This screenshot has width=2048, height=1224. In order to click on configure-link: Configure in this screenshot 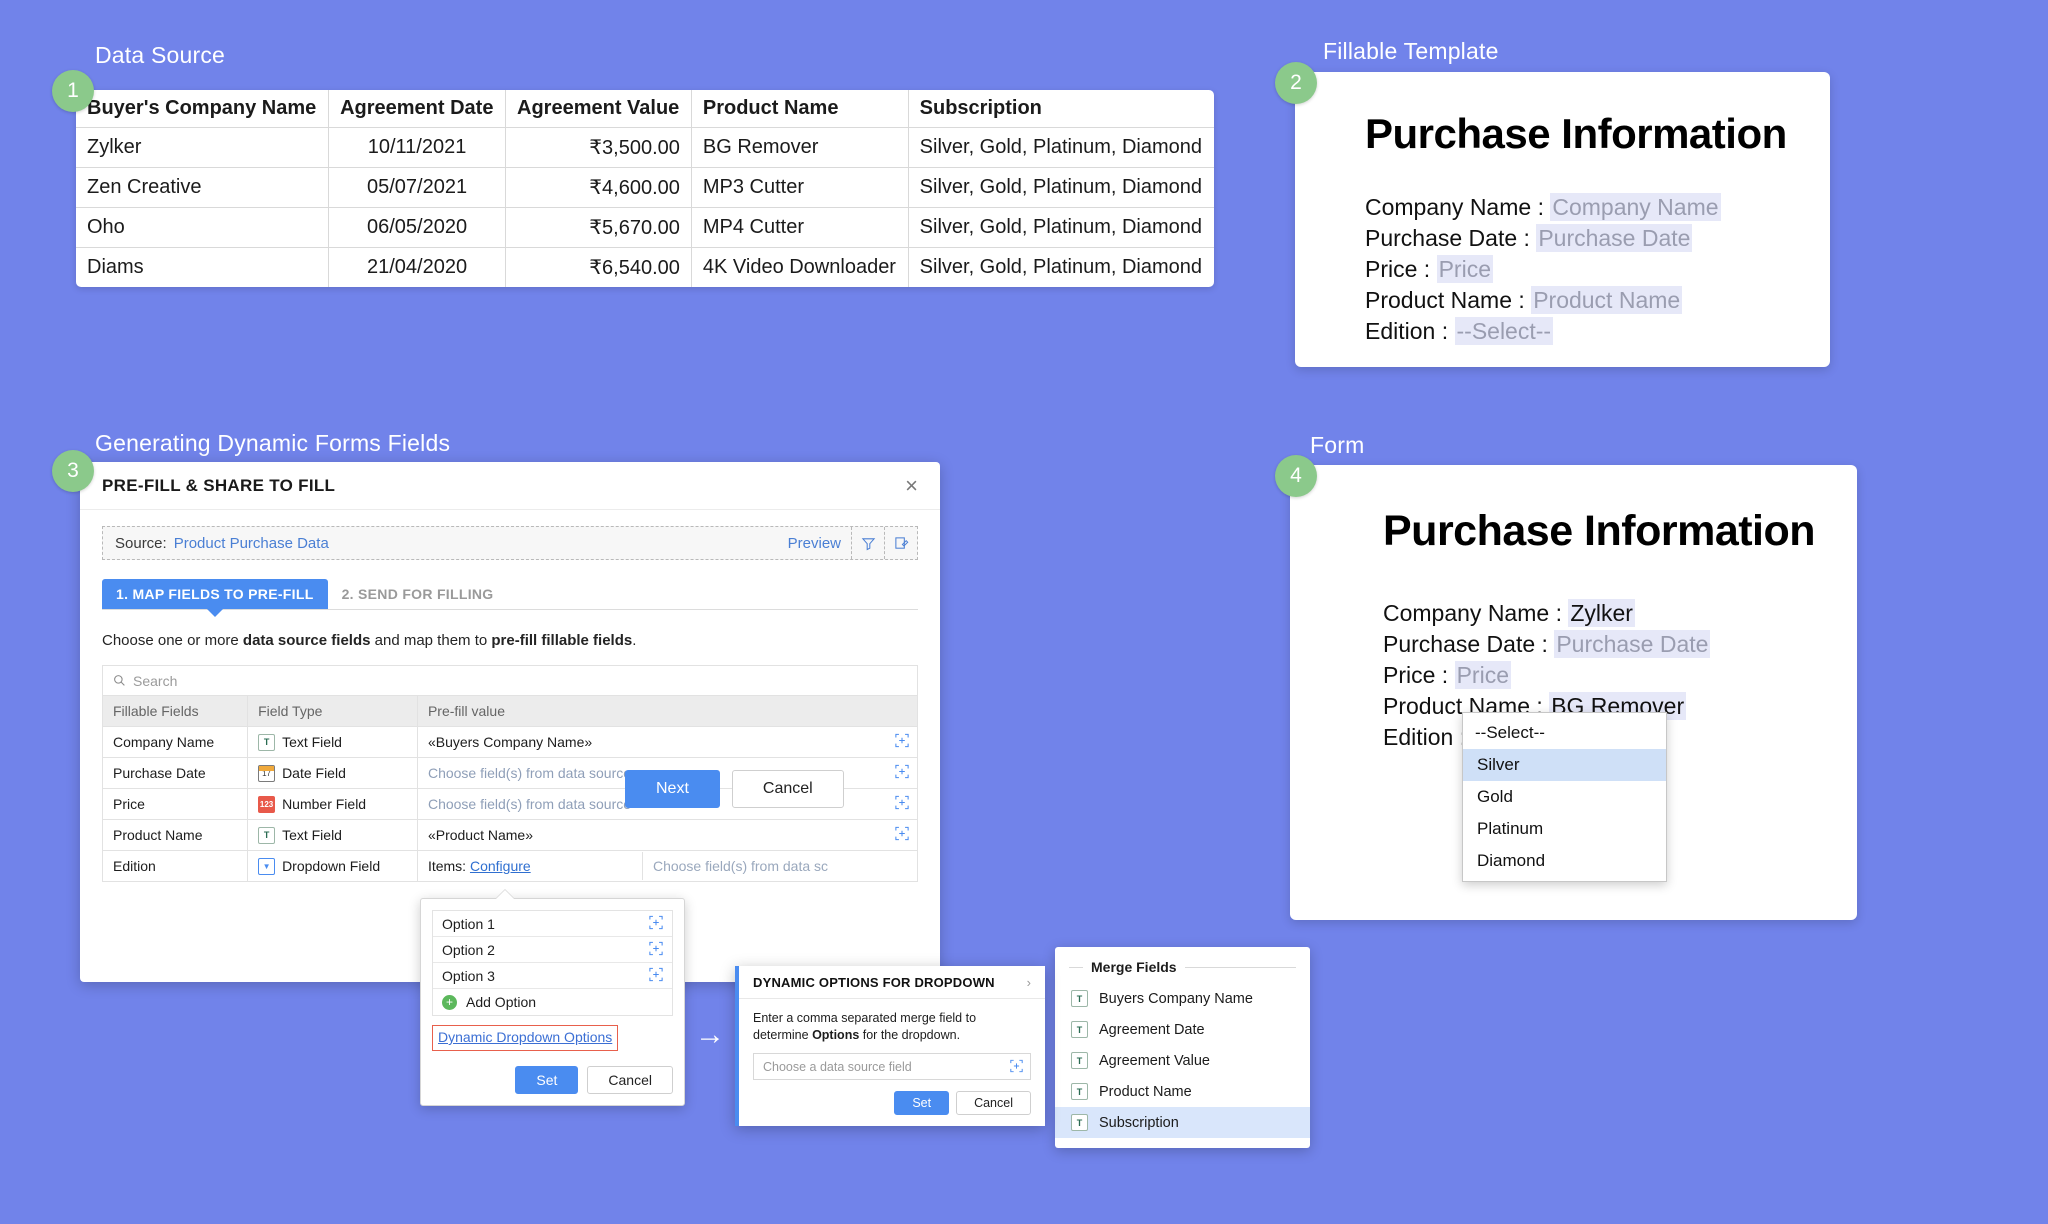, I will do `click(500, 866)`.